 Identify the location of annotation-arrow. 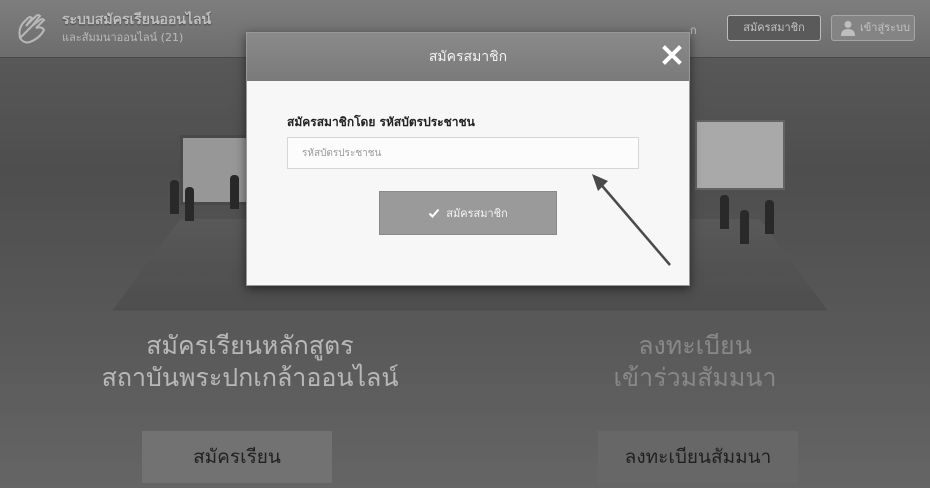
(631, 220).